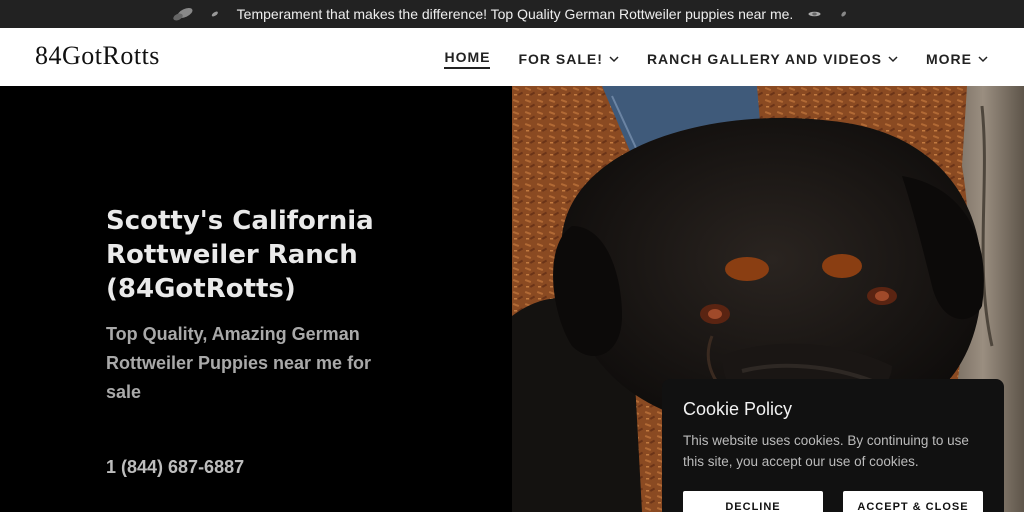 This screenshot has height=512, width=1024. I want to click on hero-phone: 1 (844) 687-6887, so click(175, 467).